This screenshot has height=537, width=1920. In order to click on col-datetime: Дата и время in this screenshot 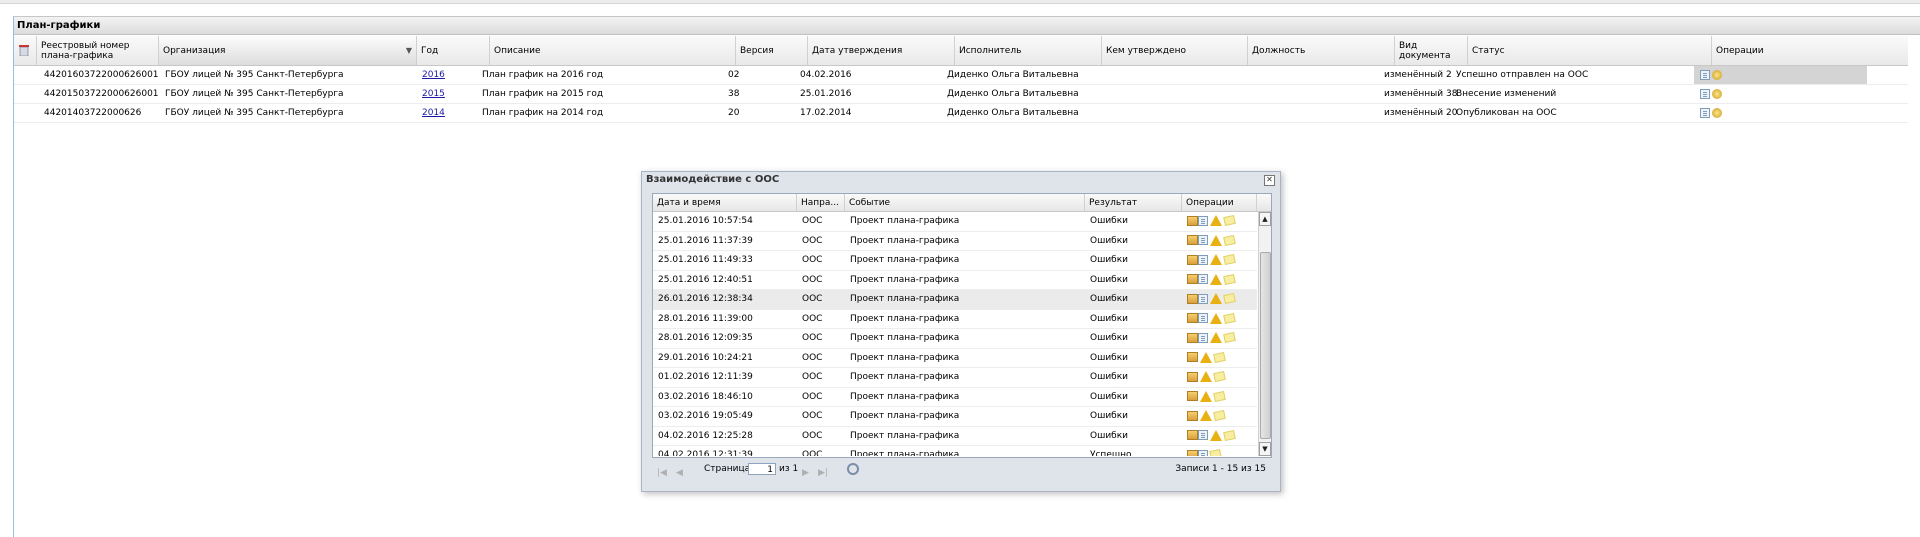, I will do `click(725, 202)`.